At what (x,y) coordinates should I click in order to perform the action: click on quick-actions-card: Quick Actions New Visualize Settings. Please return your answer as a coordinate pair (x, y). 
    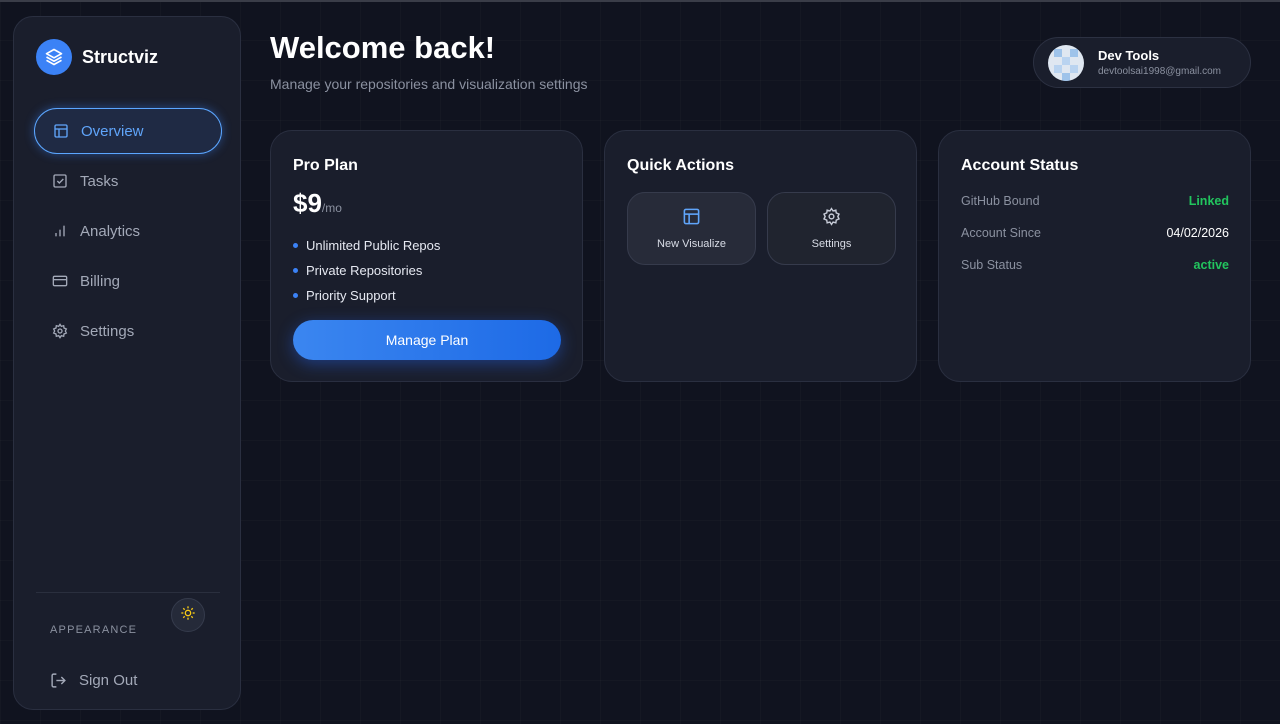
    Looking at the image, I should click on (760, 256).